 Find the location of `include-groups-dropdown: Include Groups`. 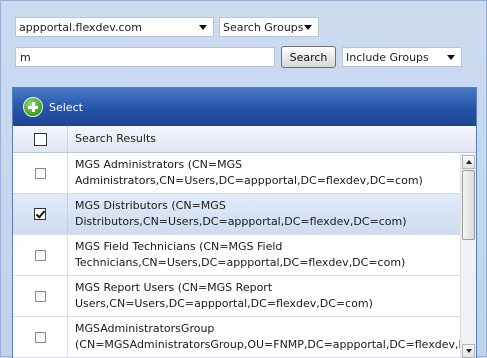

include-groups-dropdown: Include Groups is located at coordinates (402, 57).